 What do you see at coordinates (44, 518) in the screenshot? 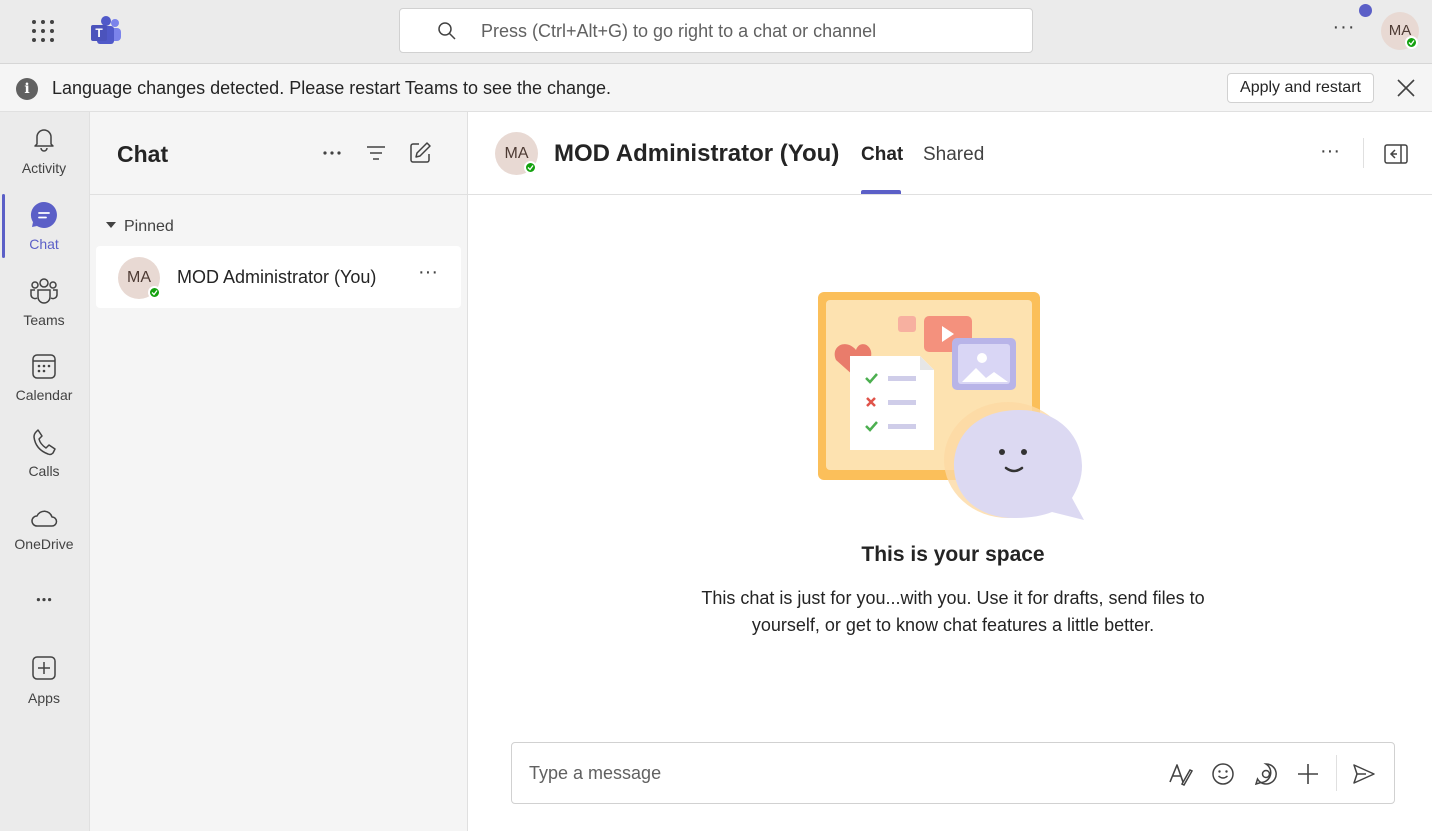
I see `cloud-icon` at bounding box center [44, 518].